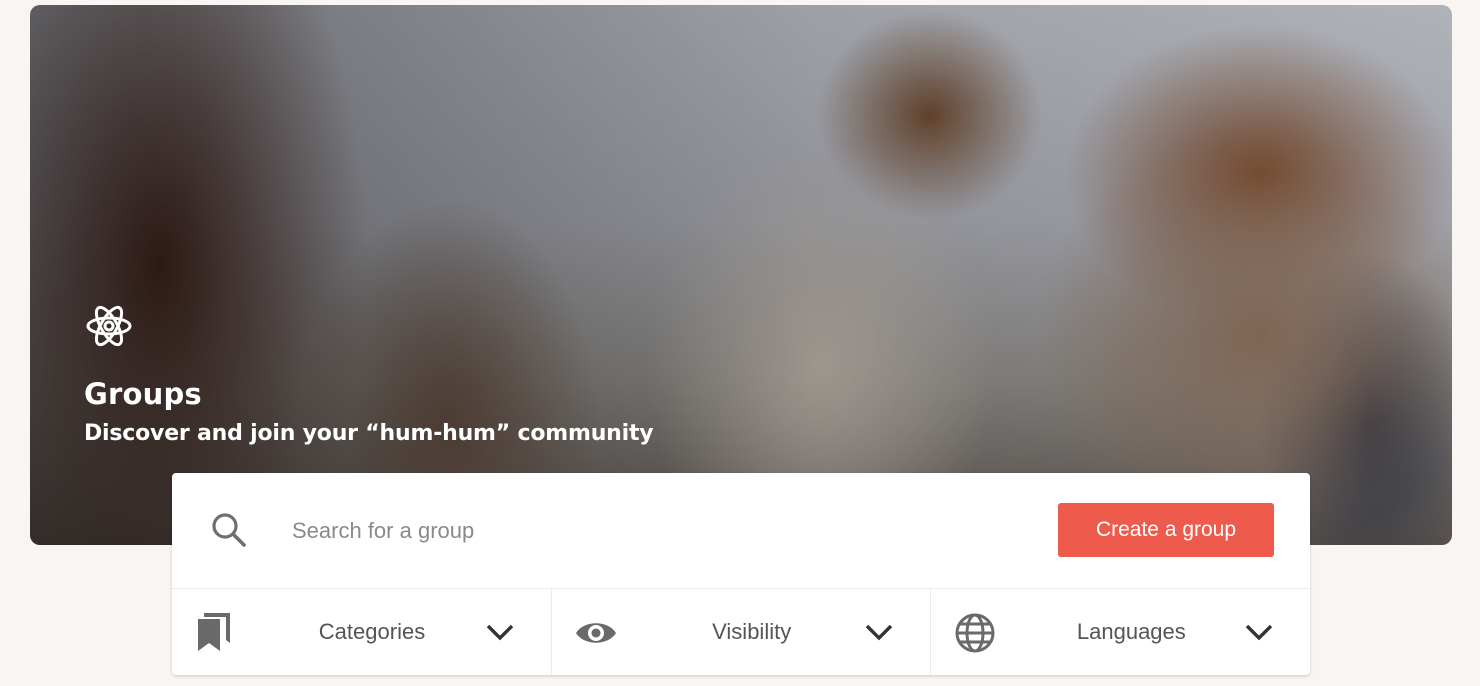  Describe the element at coordinates (109, 326) in the screenshot. I see `atom-icon` at that location.